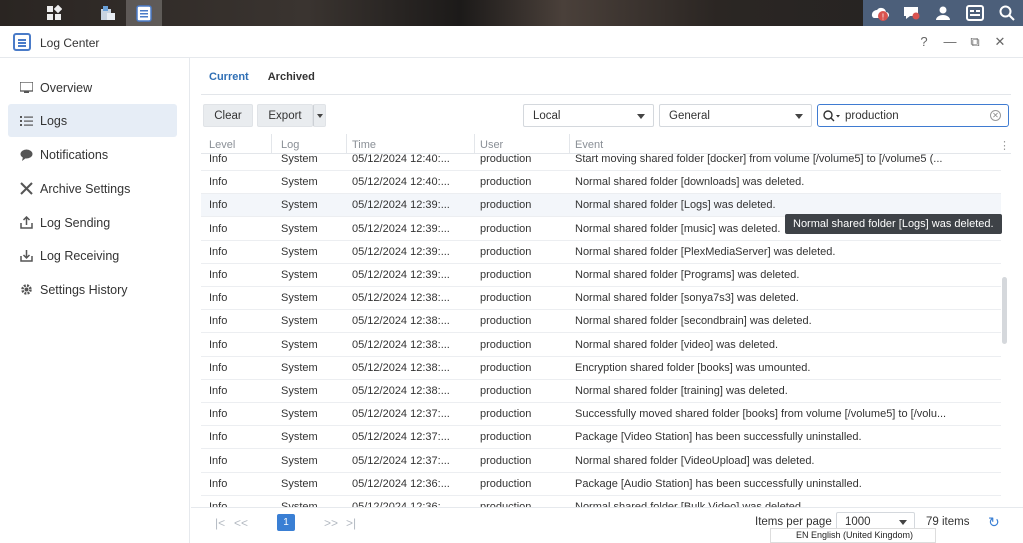 This screenshot has height=543, width=1023. Describe the element at coordinates (331, 523) in the screenshot. I see `next-page-icon: >>` at that location.